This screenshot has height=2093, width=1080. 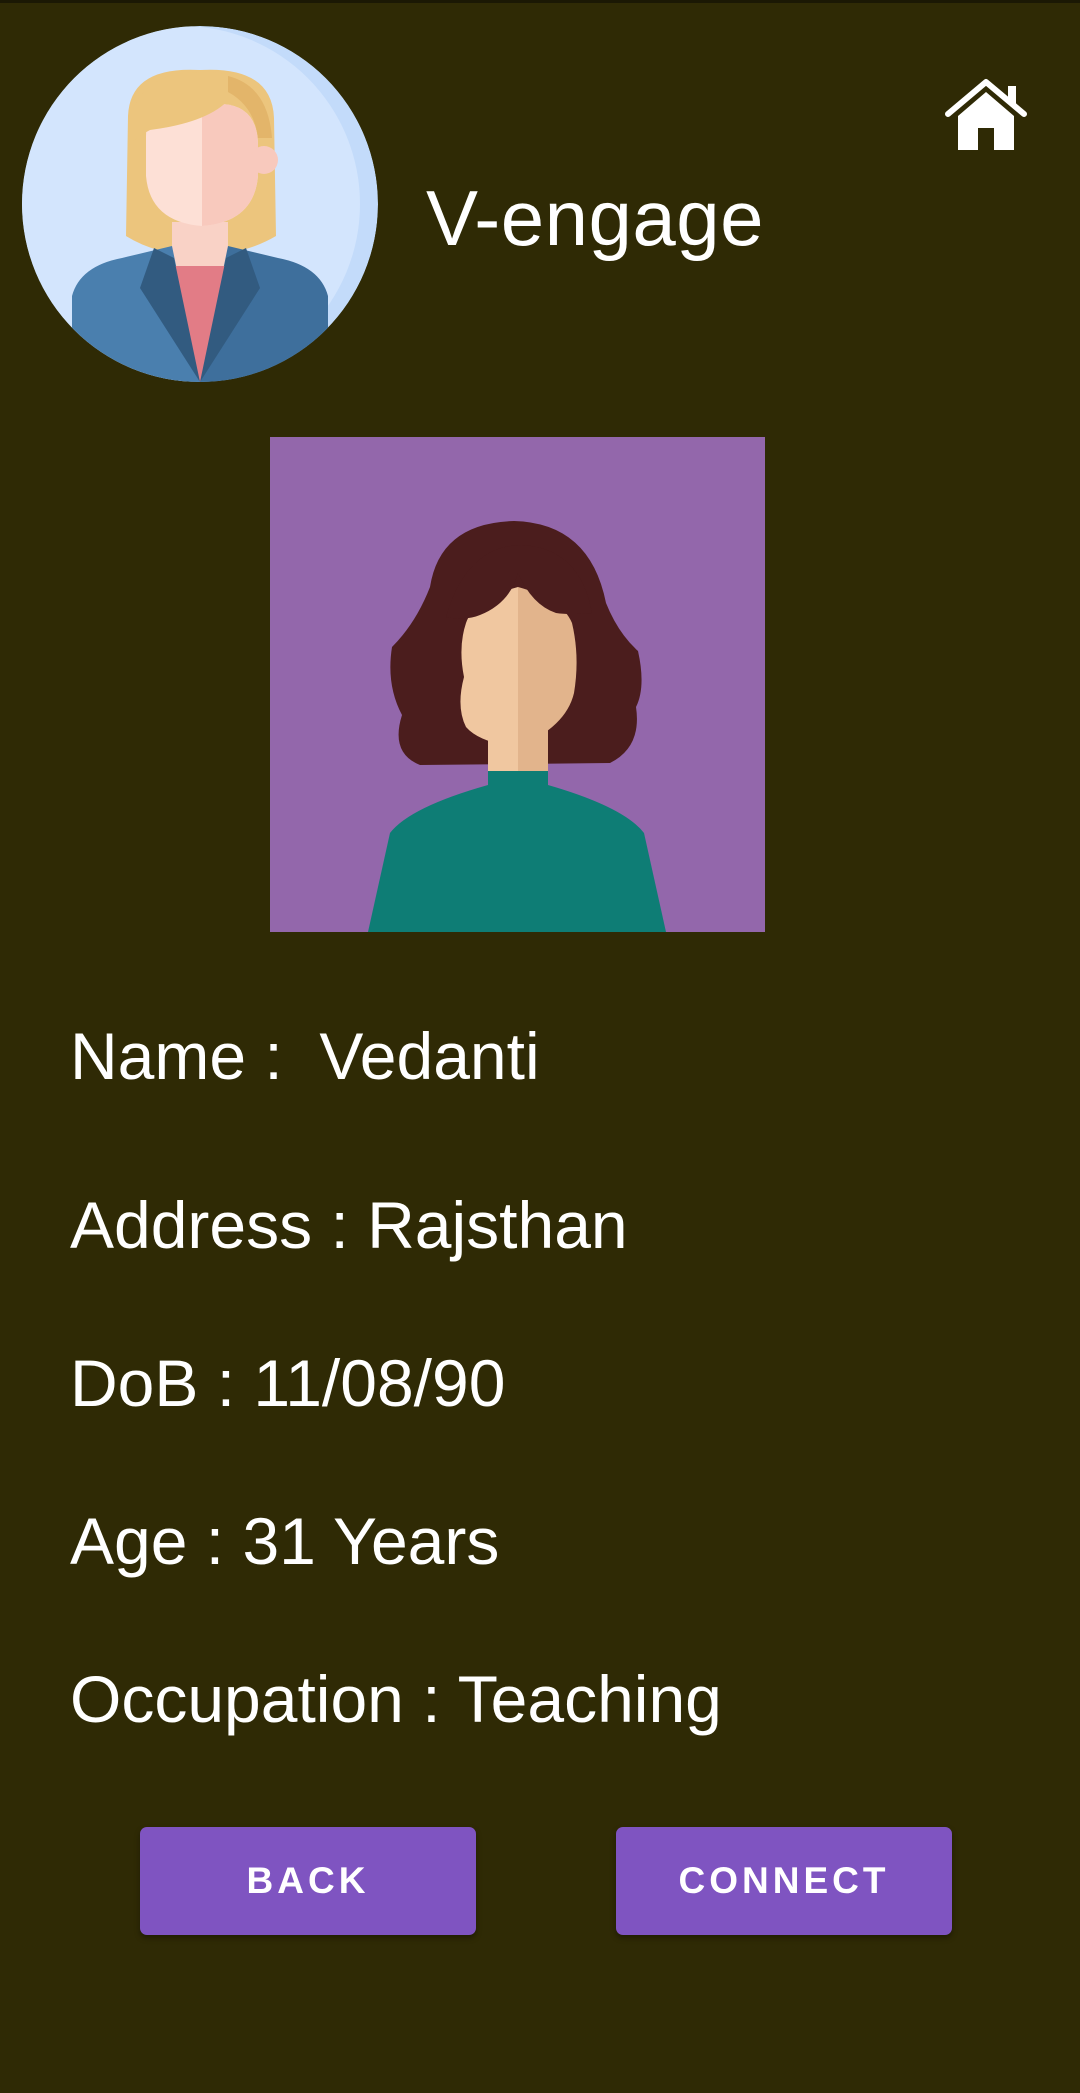 What do you see at coordinates (200, 204) in the screenshot?
I see `businesswoman-avatar-icon` at bounding box center [200, 204].